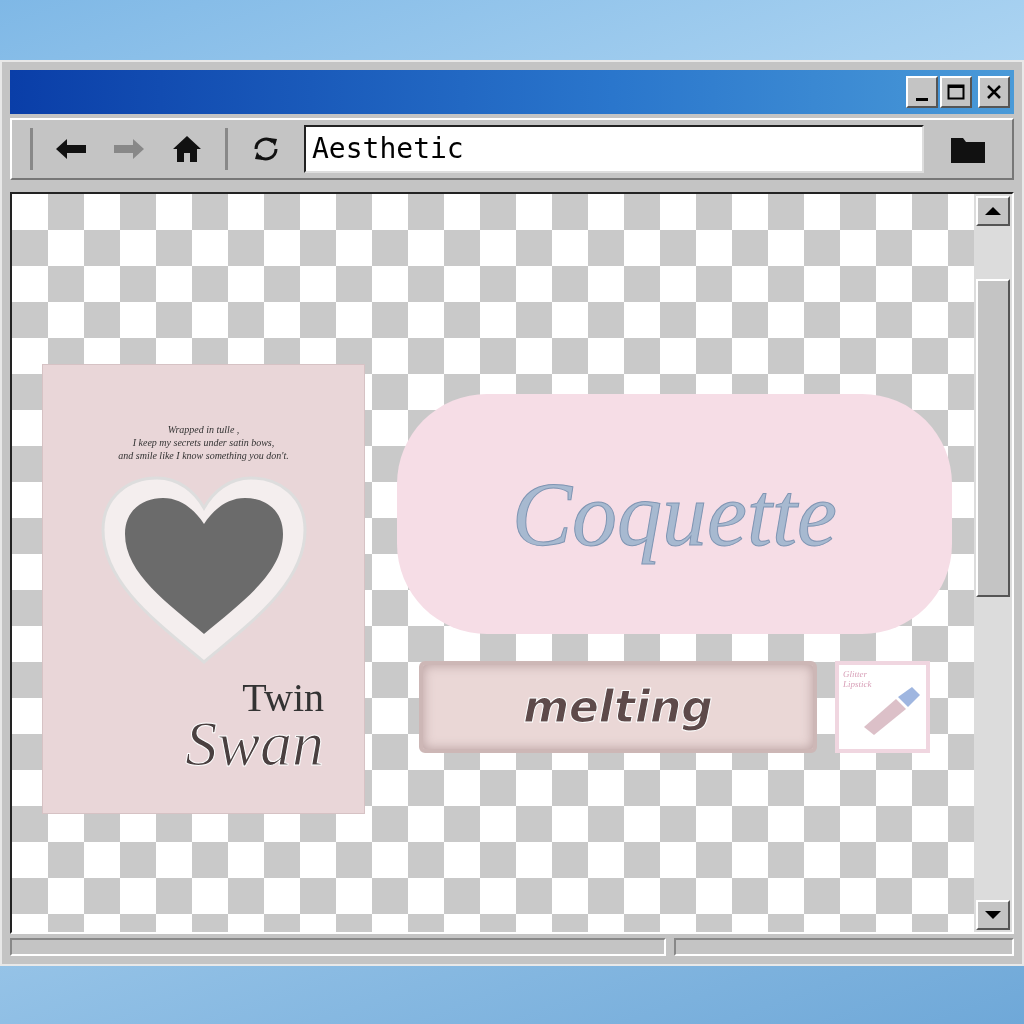 This screenshot has height=1024, width=1024. I want to click on minimize-icon, so click(922, 99).